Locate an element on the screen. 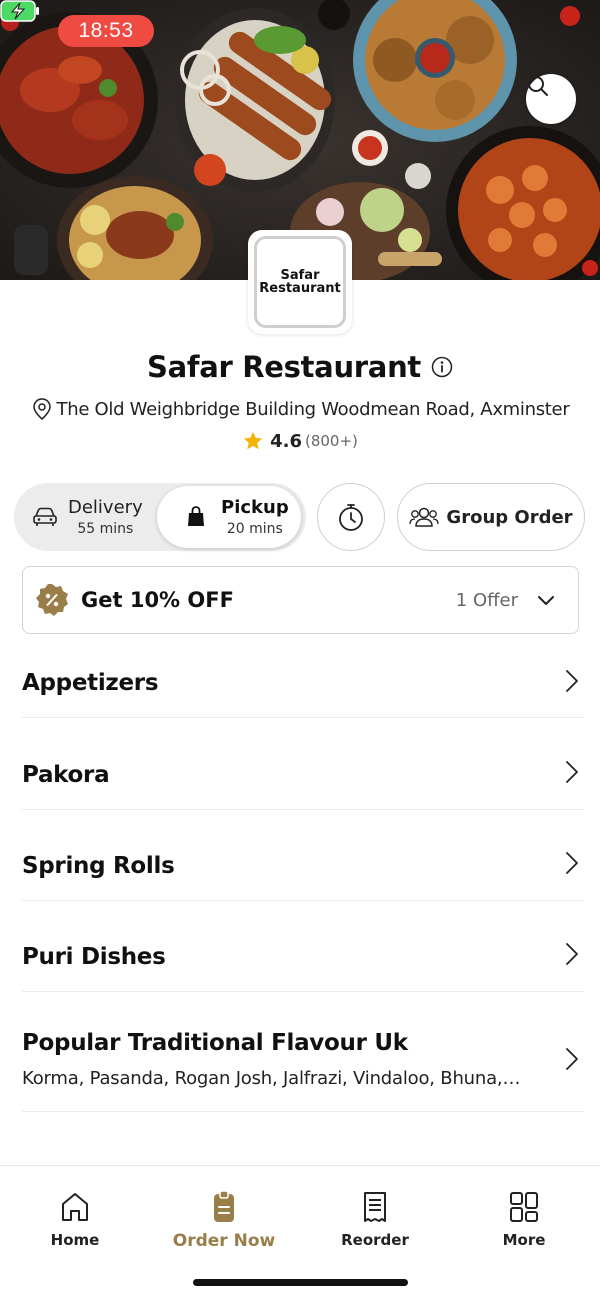 Image resolution: width=600 pixels, height=1298 pixels. car-icon is located at coordinates (45, 516).